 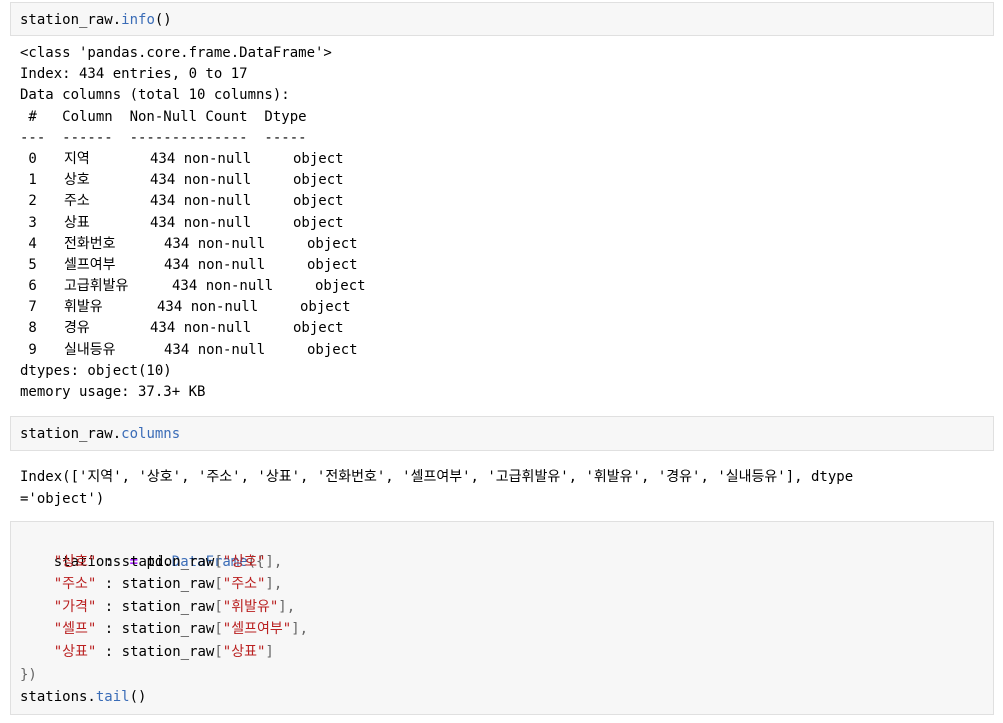 I want to click on info-row: 7 휘발유 434 non-null object, so click(x=507, y=307).